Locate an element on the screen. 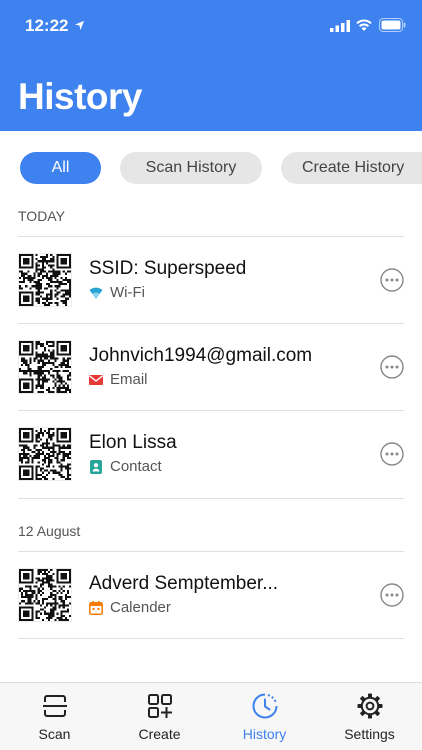  item-type: Email is located at coordinates (118, 379).